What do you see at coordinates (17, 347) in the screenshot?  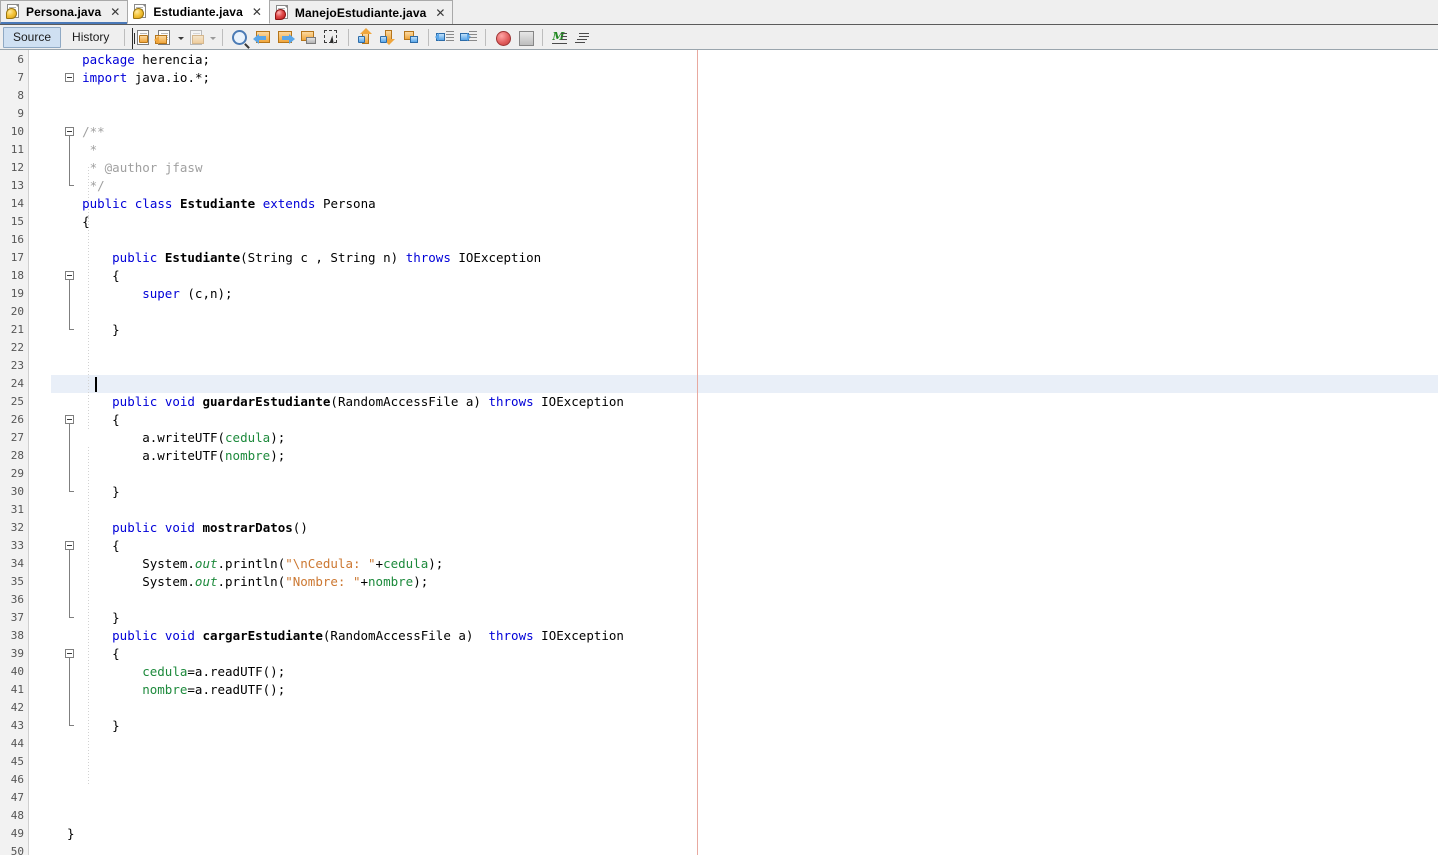 I see `line-number: 22` at bounding box center [17, 347].